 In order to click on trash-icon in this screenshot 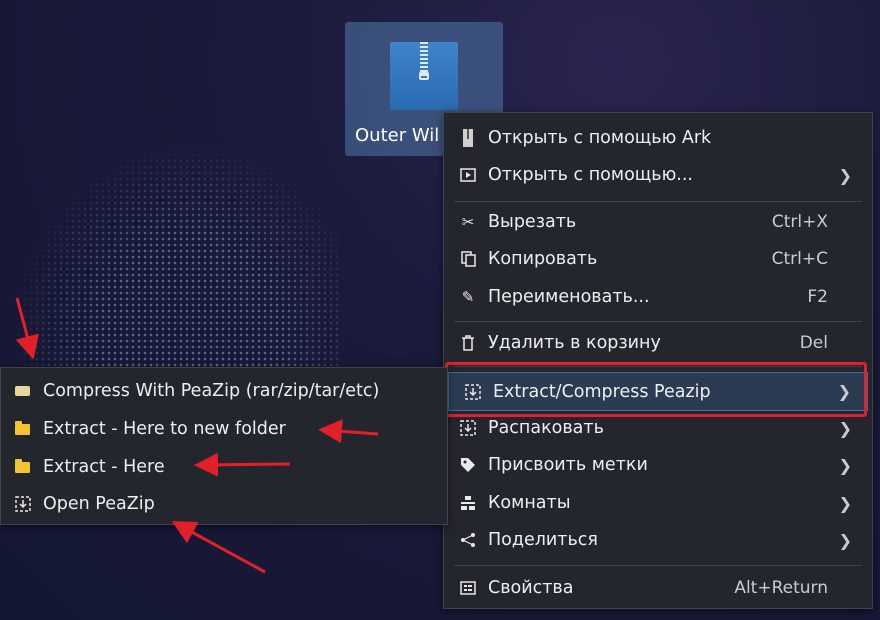, I will do `click(468, 343)`.